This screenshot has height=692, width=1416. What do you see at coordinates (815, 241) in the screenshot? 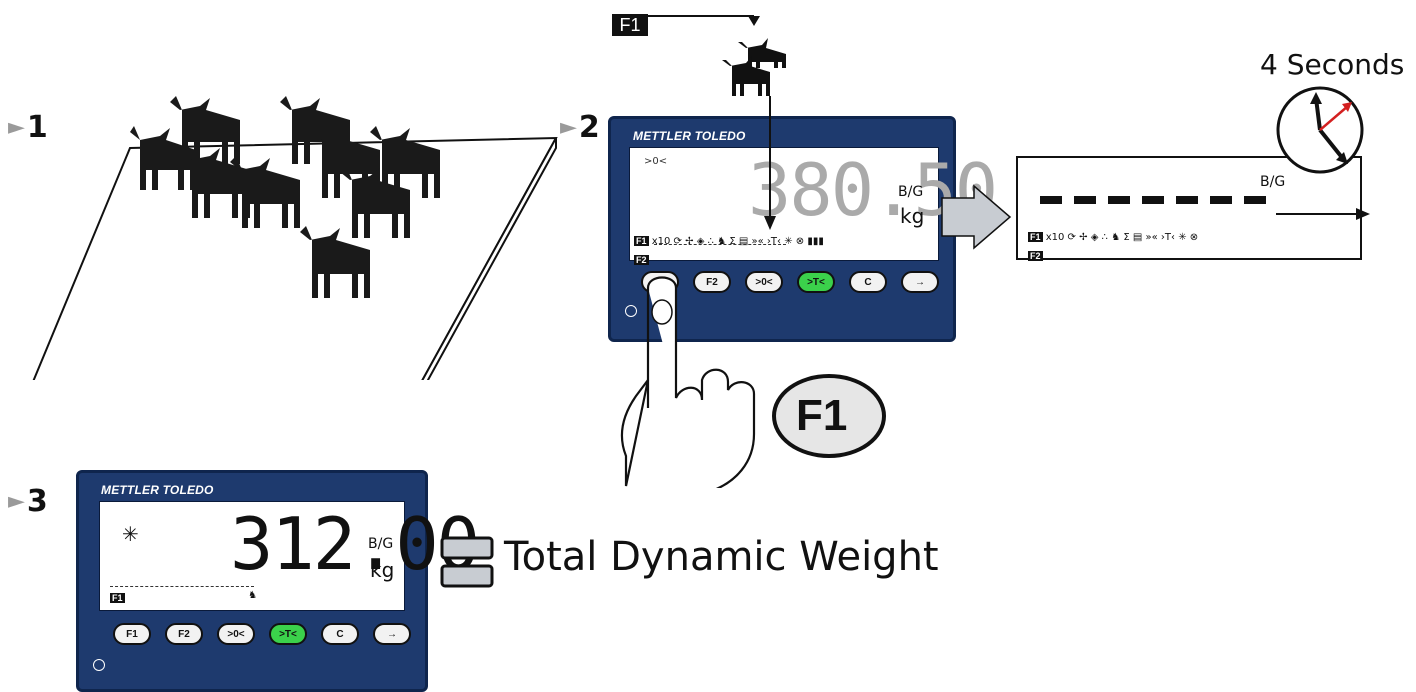
I see `battery-icon: ▮▮▮` at bounding box center [815, 241].